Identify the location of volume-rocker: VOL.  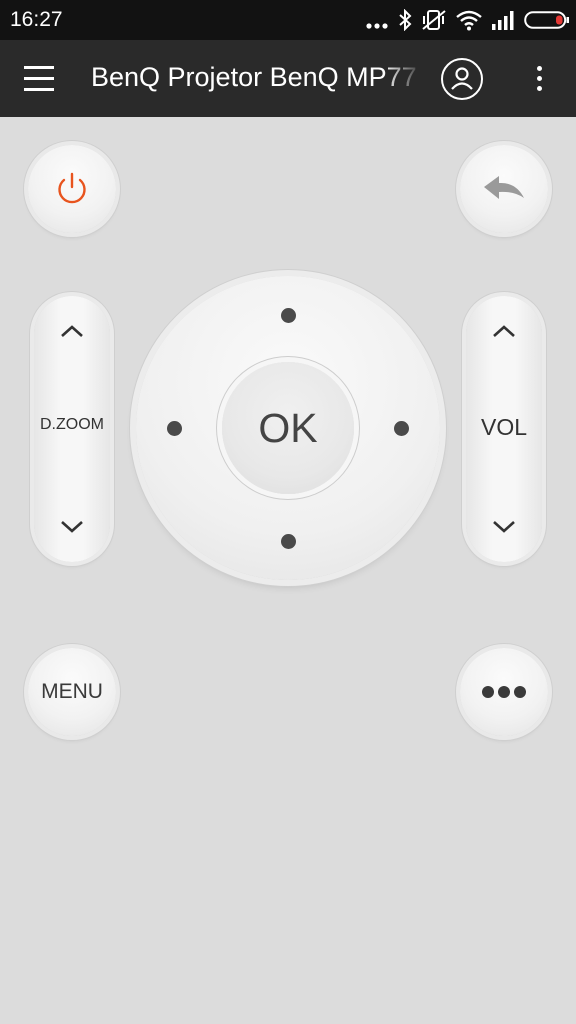
(504, 429).